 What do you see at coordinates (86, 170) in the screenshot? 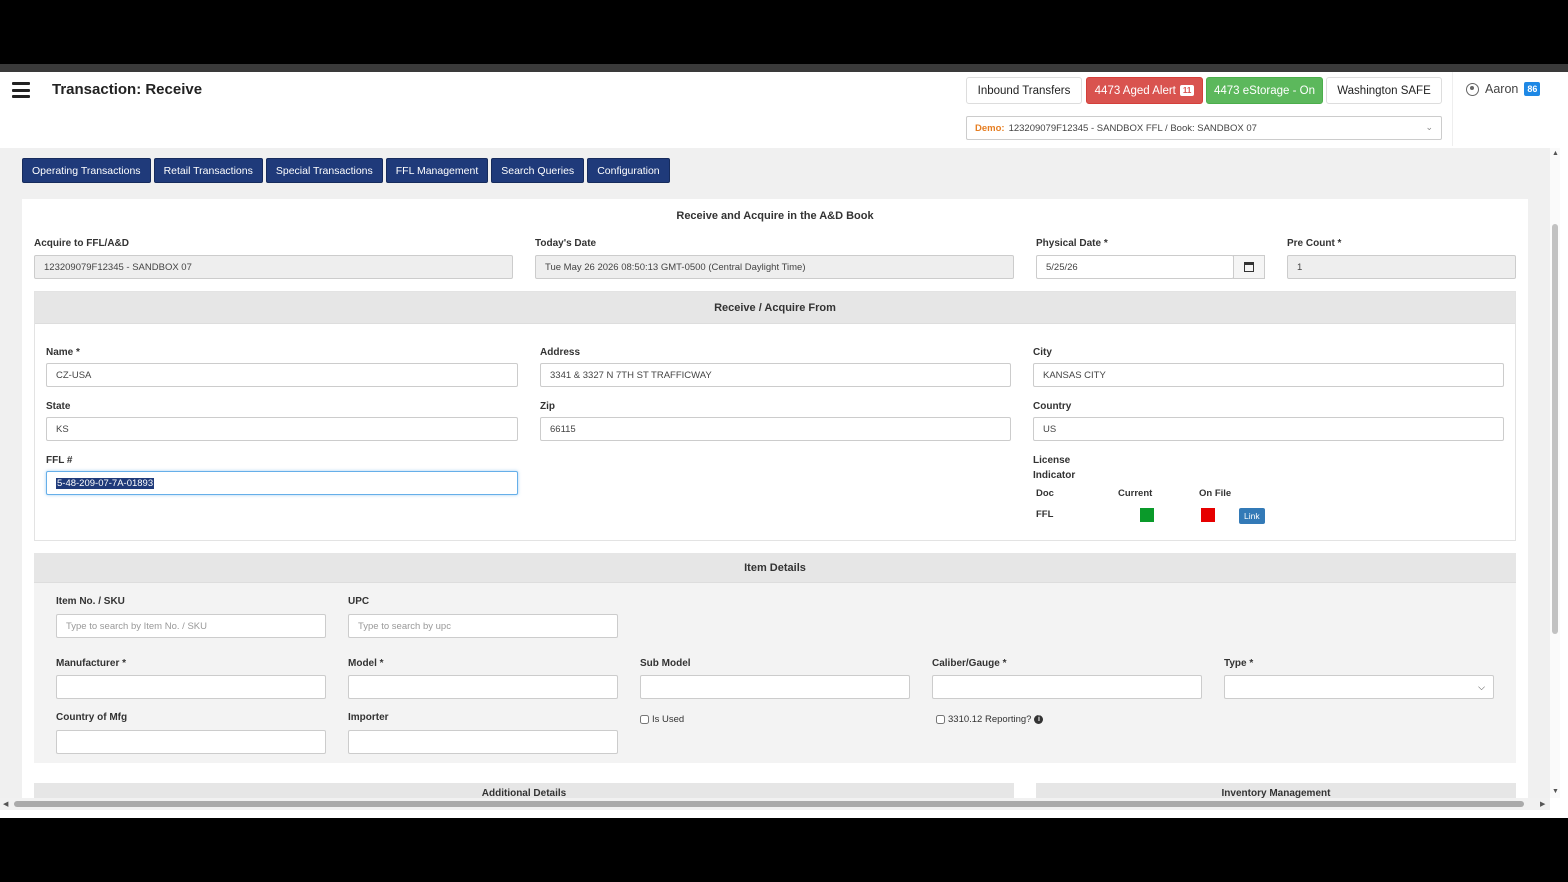
I see `tab-operating-transactions: Operating Transactions` at bounding box center [86, 170].